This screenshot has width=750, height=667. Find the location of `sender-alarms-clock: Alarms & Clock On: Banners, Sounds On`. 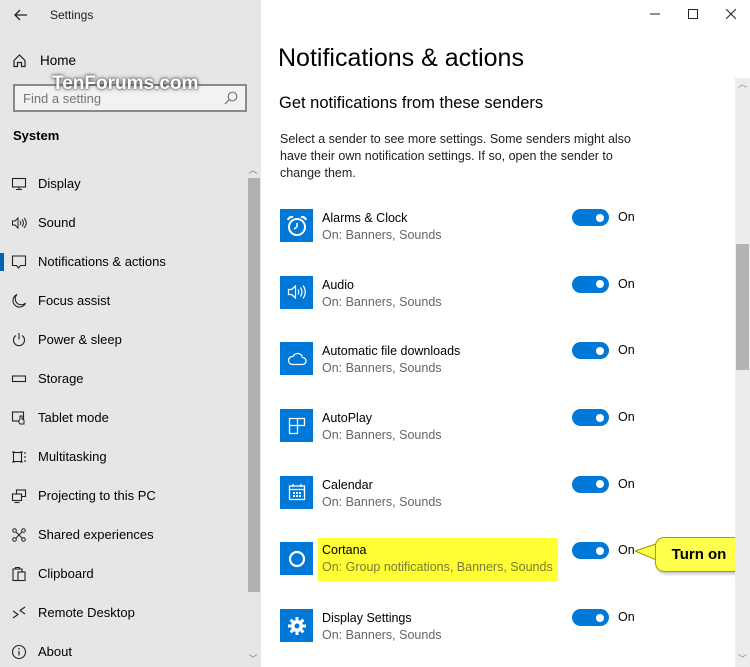

sender-alarms-clock: Alarms & Clock On: Banners, Sounds On is located at coordinates (465, 234).